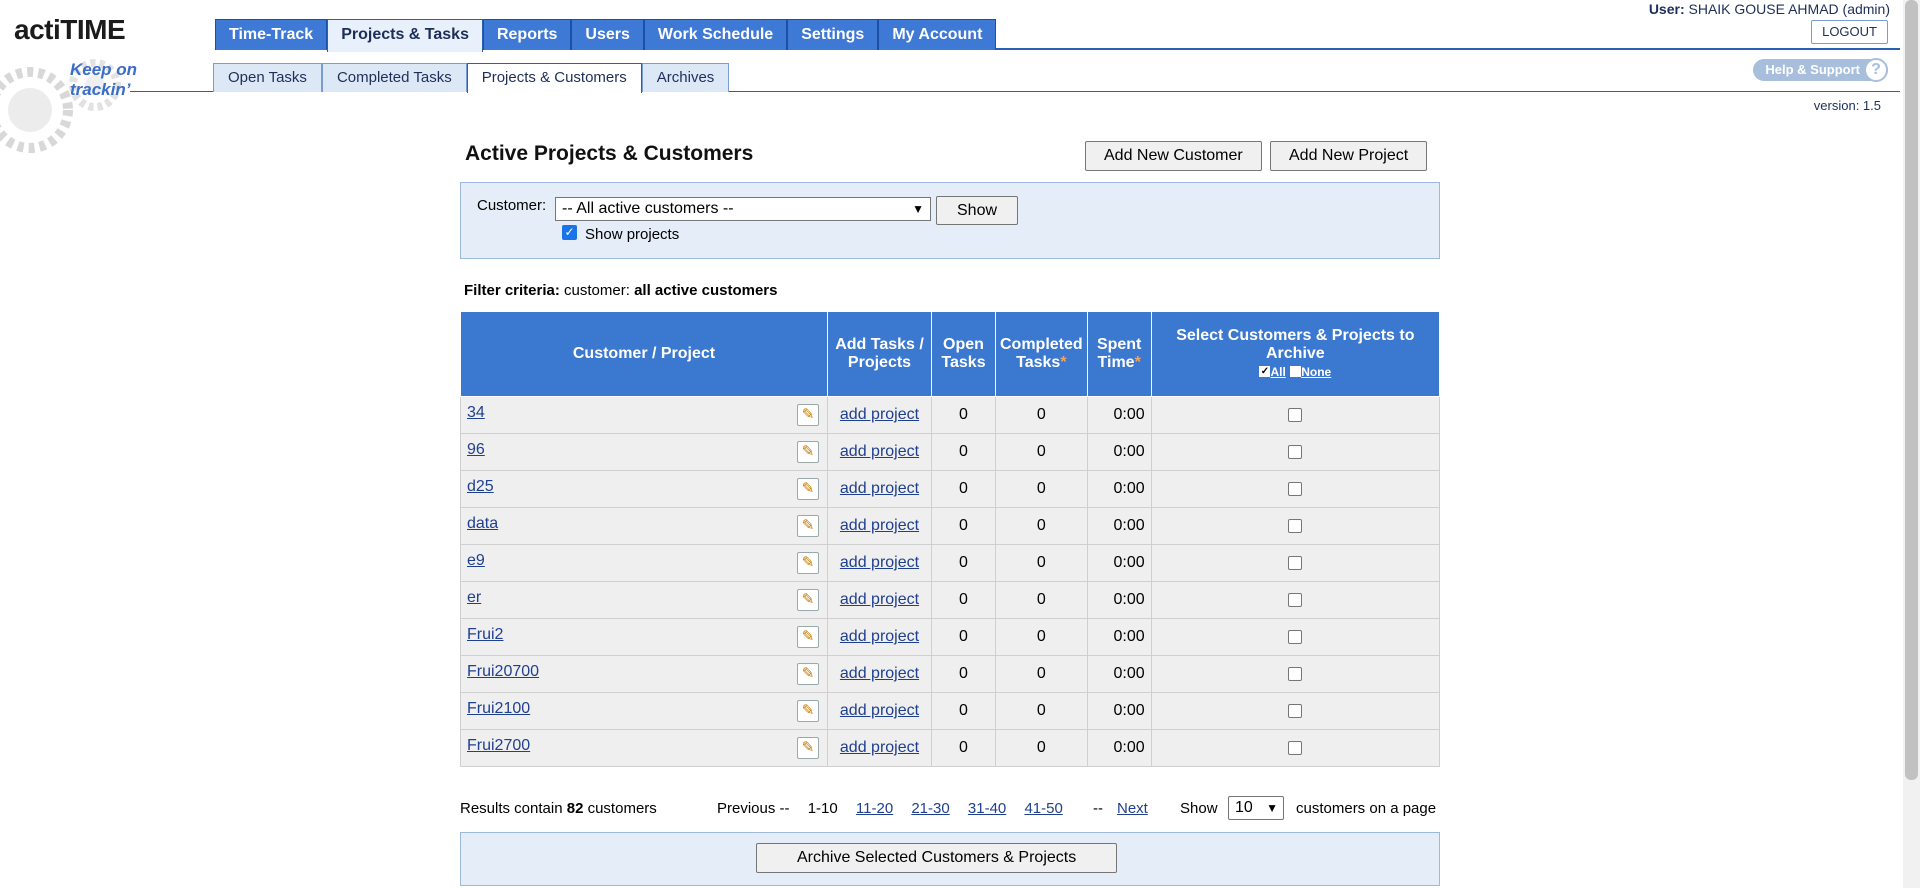 Image resolution: width=1920 pixels, height=888 pixels. I want to click on version-label: version: 1.5, so click(1847, 105).